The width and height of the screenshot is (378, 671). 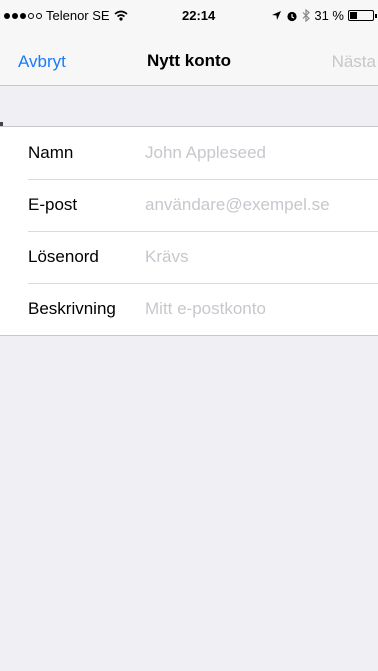 I want to click on bluetooth-icon, so click(x=306, y=15).